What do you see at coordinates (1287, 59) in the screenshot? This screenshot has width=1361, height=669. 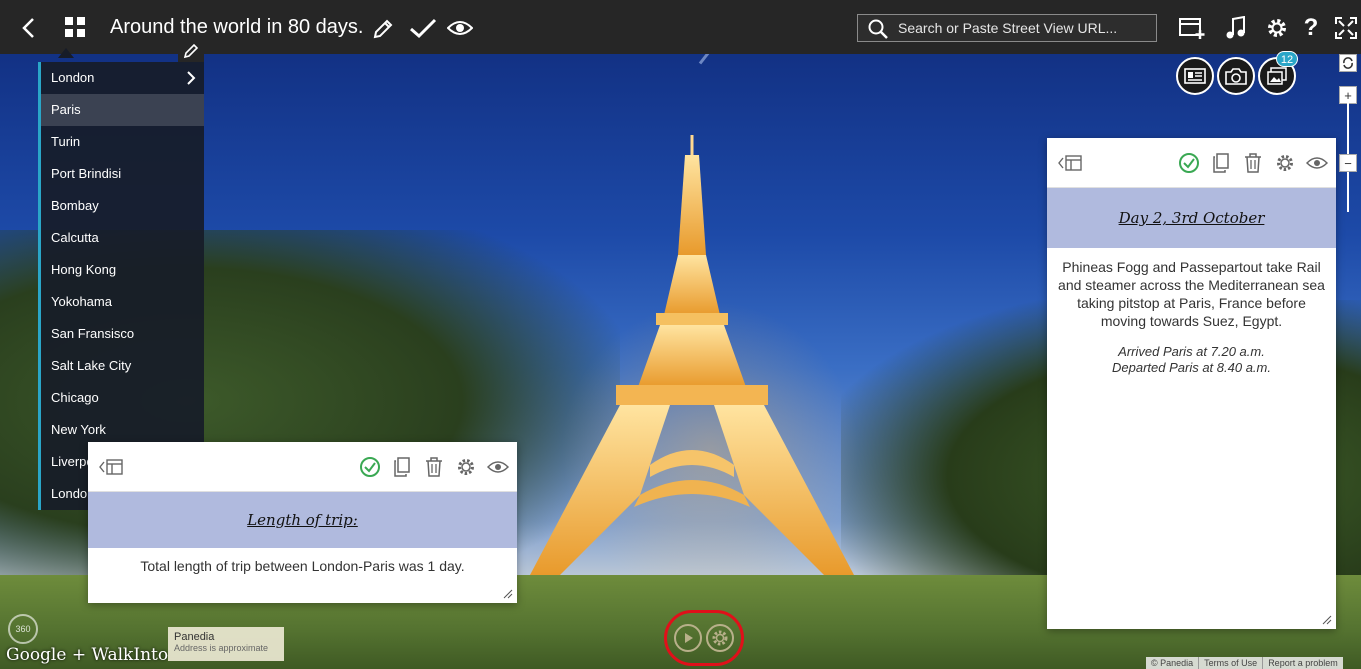 I see `gallery-count-badge: 12` at bounding box center [1287, 59].